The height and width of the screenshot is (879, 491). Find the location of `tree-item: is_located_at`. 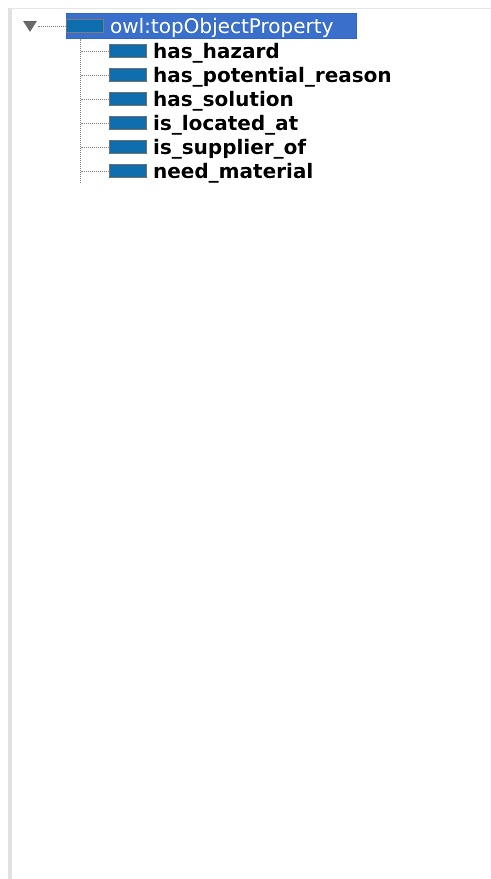

tree-item: is_located_at is located at coordinates (205, 123).